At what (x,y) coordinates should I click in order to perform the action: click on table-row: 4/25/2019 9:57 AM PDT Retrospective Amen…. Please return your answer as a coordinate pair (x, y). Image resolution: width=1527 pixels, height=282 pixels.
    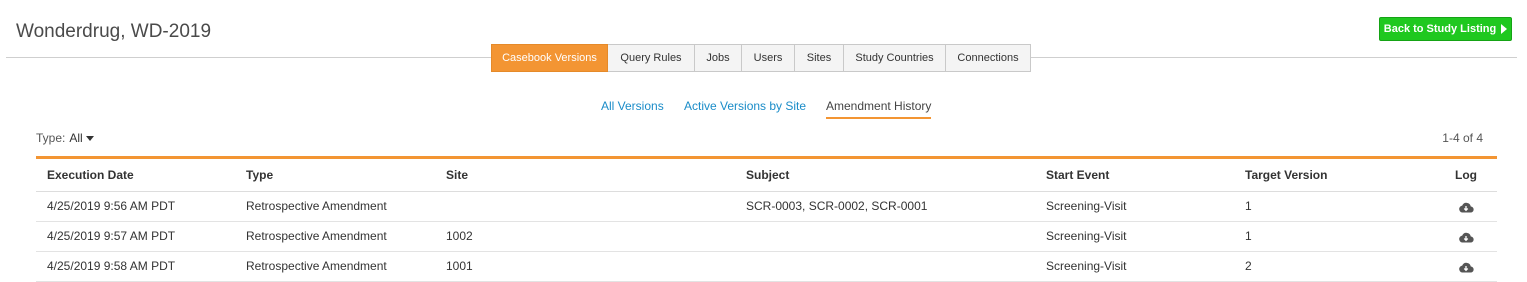
    Looking at the image, I should click on (766, 236).